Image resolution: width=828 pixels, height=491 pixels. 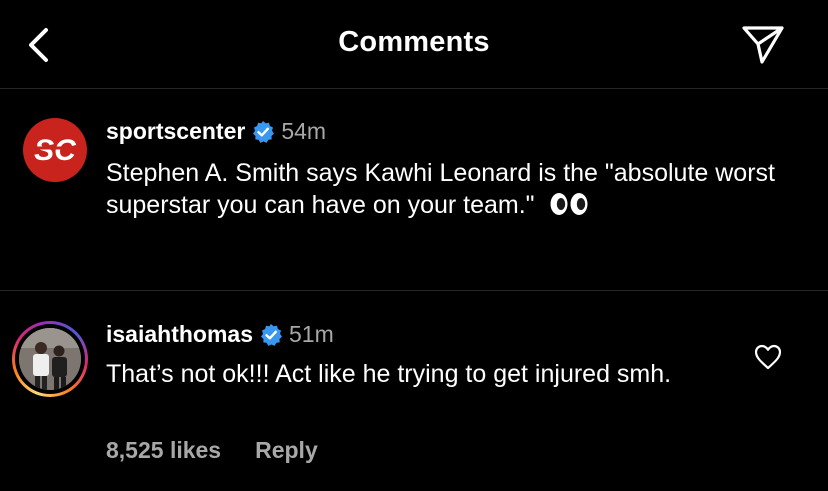 What do you see at coordinates (179, 334) in the screenshot?
I see `username: isaiahthomas` at bounding box center [179, 334].